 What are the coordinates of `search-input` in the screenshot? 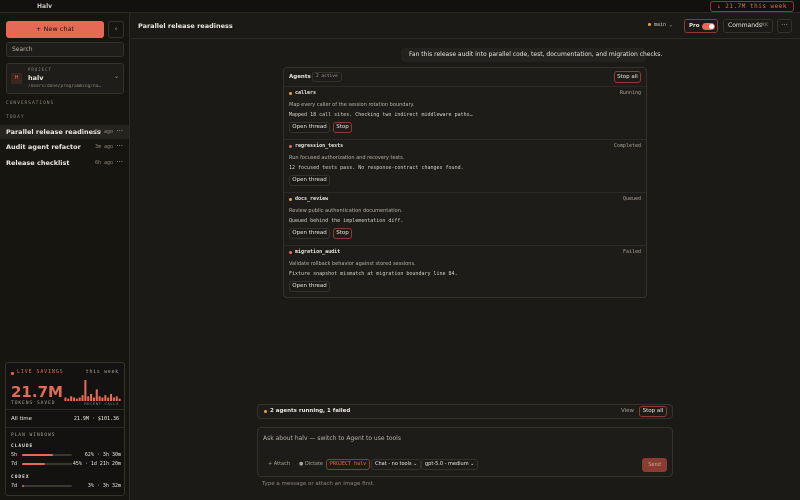 It's located at (65, 49).